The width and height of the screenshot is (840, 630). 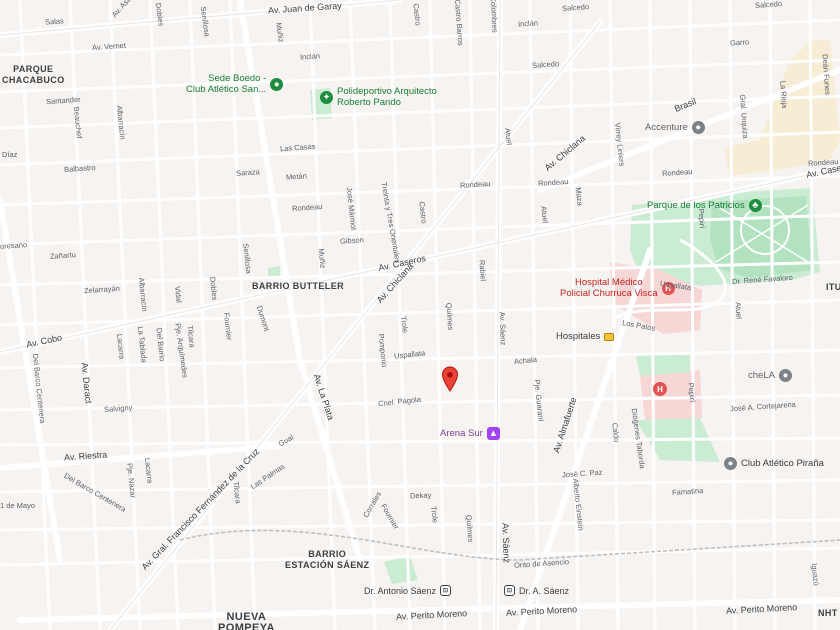 I want to click on hospital-icon-2: H, so click(x=660, y=389).